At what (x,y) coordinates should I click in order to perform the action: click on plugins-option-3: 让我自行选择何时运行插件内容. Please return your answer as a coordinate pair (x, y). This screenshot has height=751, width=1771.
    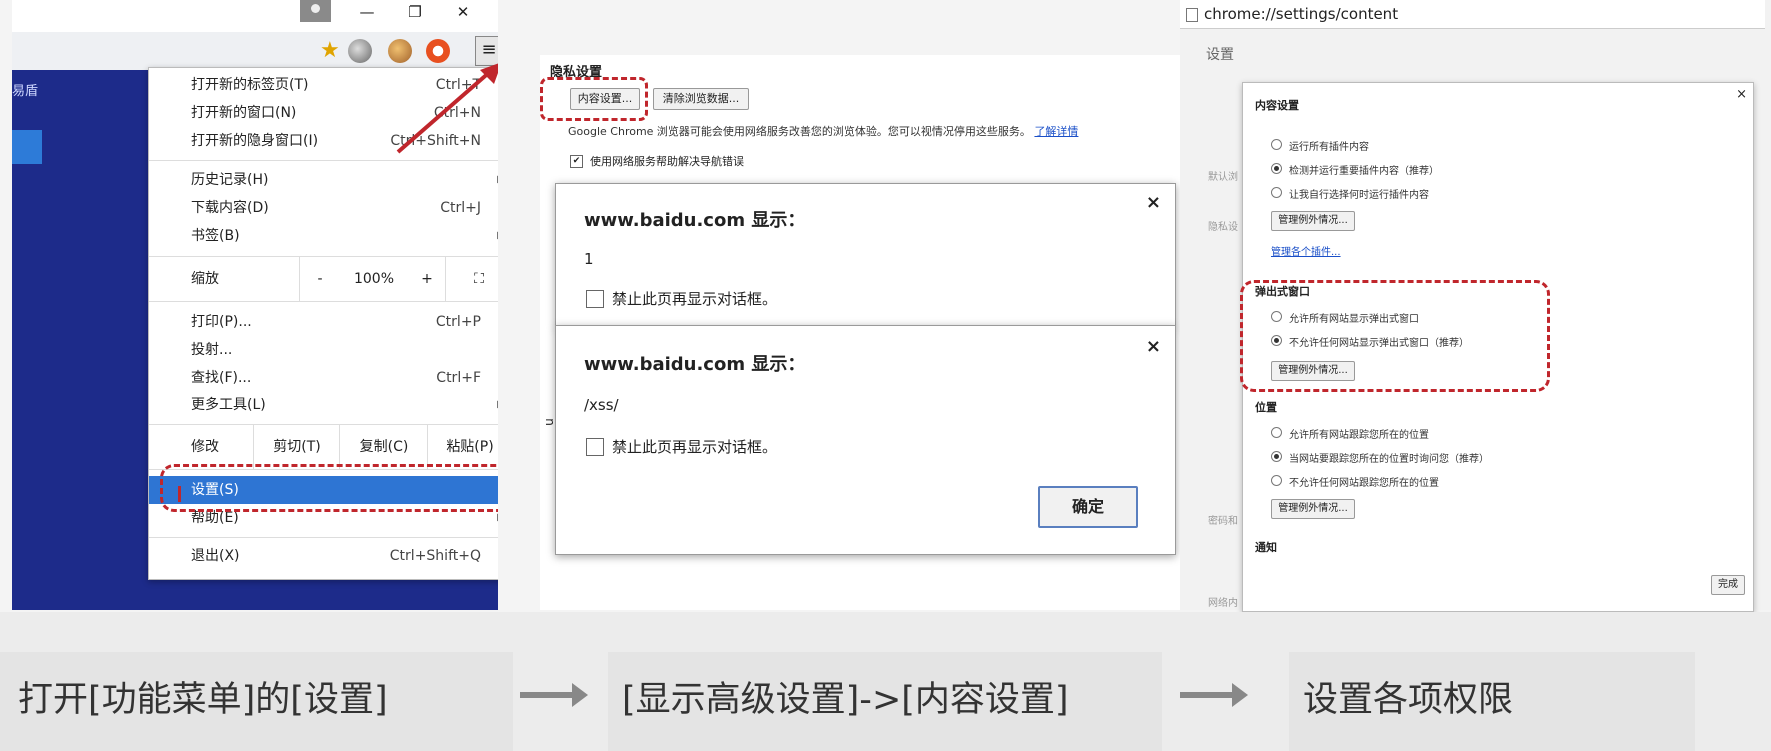
    Looking at the image, I should click on (1359, 195).